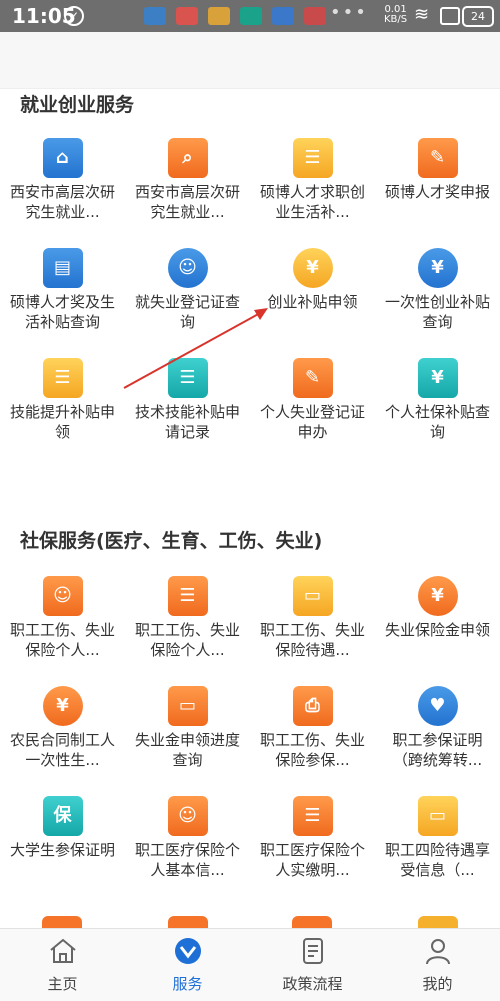 The height and width of the screenshot is (1001, 500). I want to click on service-icon, so click(187, 951).